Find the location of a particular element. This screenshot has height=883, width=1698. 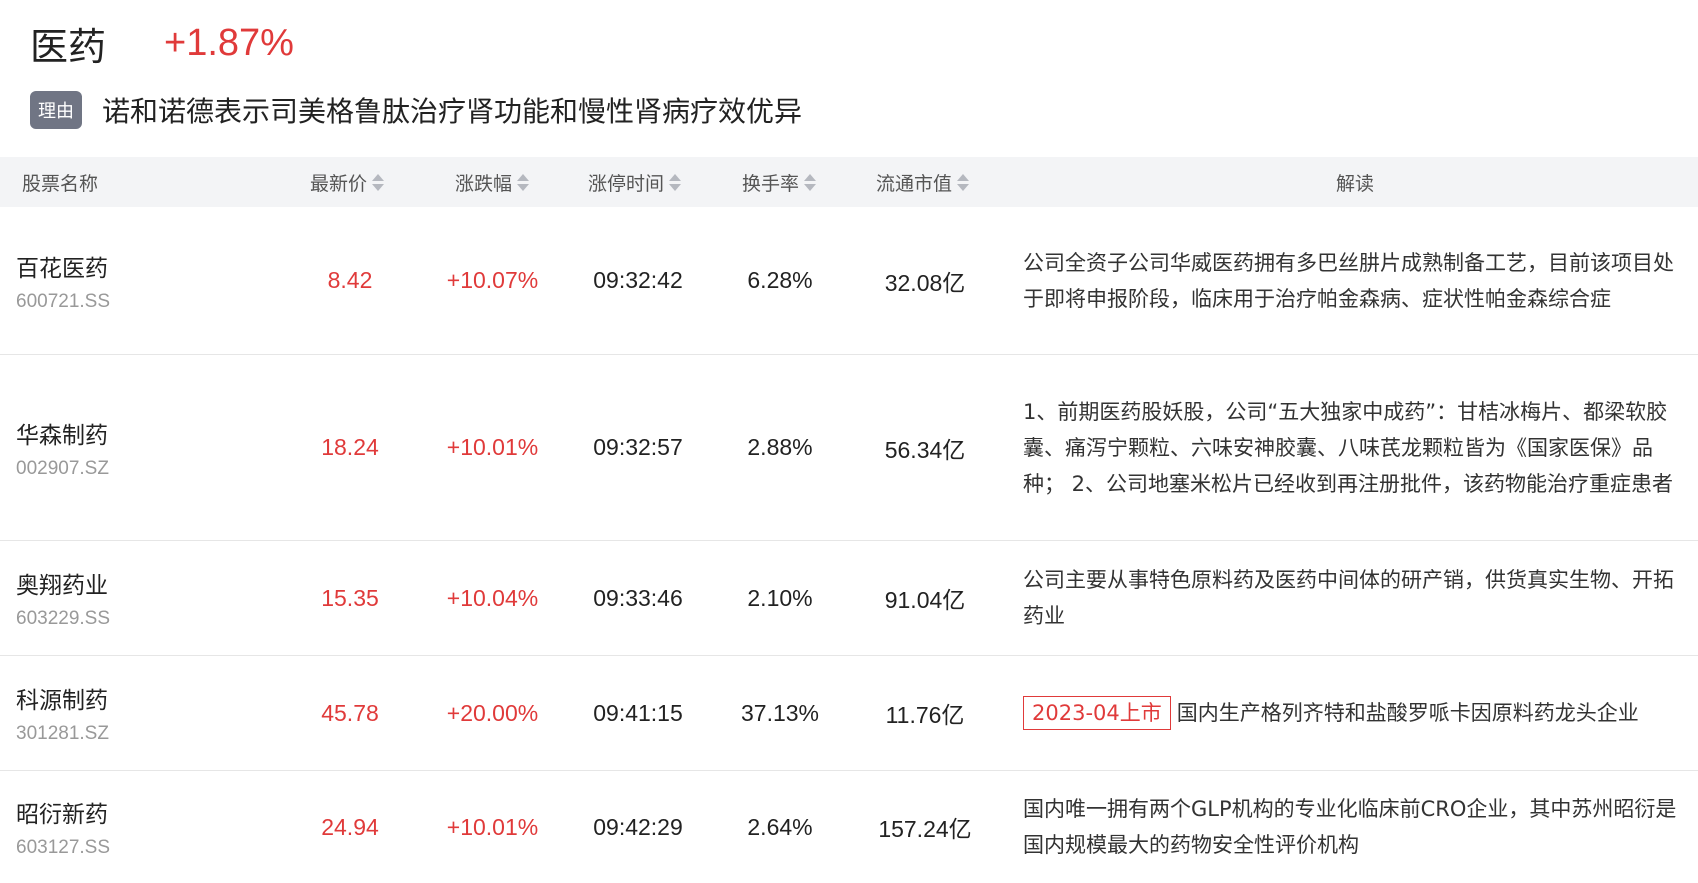

header-price-label: 最新价 is located at coordinates (339, 183).